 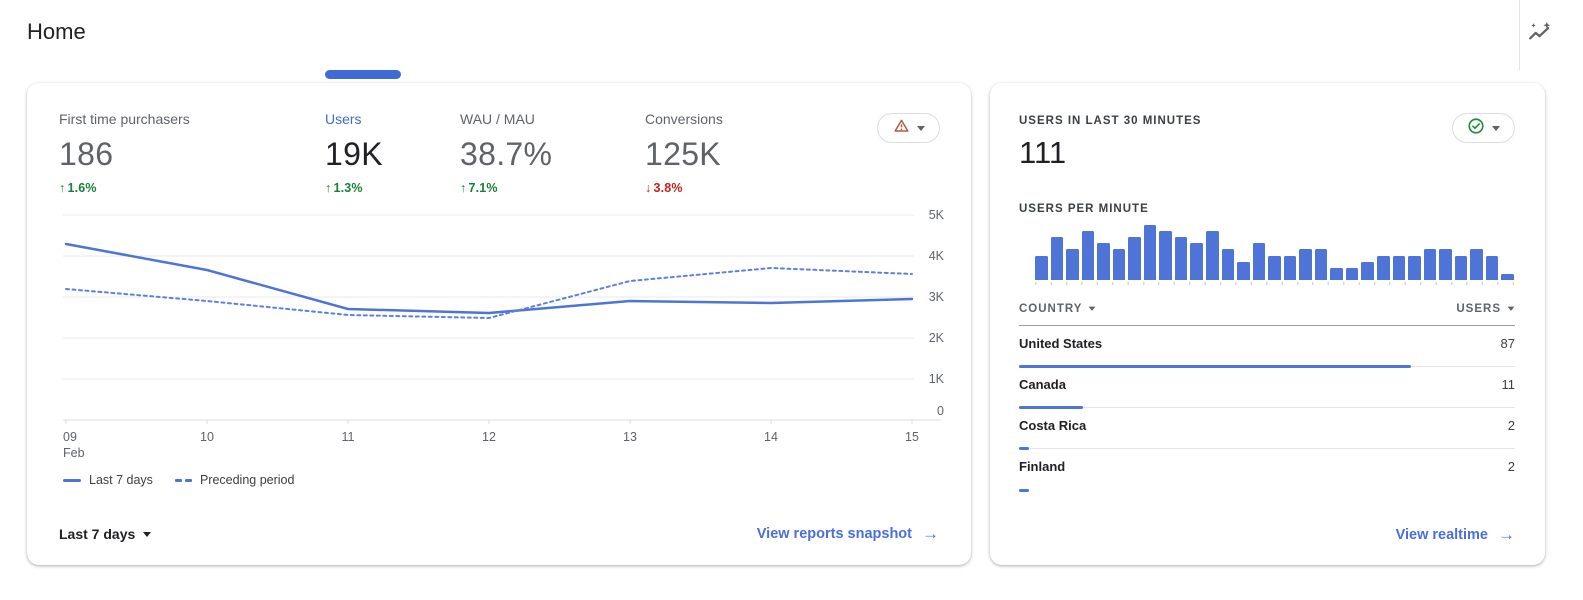 I want to click on realtime-status-badge, so click(x=1483, y=128).